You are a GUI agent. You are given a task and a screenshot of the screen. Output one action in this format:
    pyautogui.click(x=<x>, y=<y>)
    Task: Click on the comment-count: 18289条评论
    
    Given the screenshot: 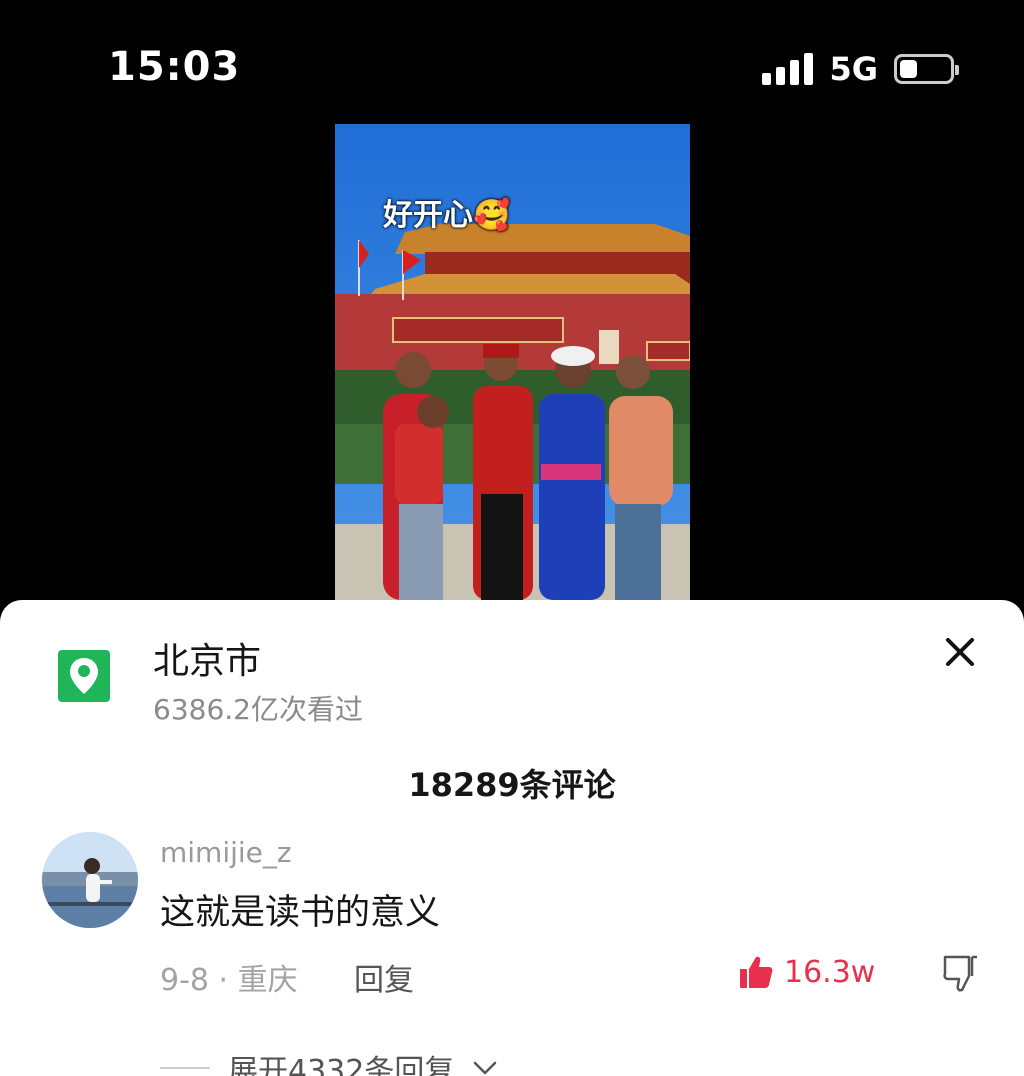 What is the action you would take?
    pyautogui.click(x=512, y=785)
    